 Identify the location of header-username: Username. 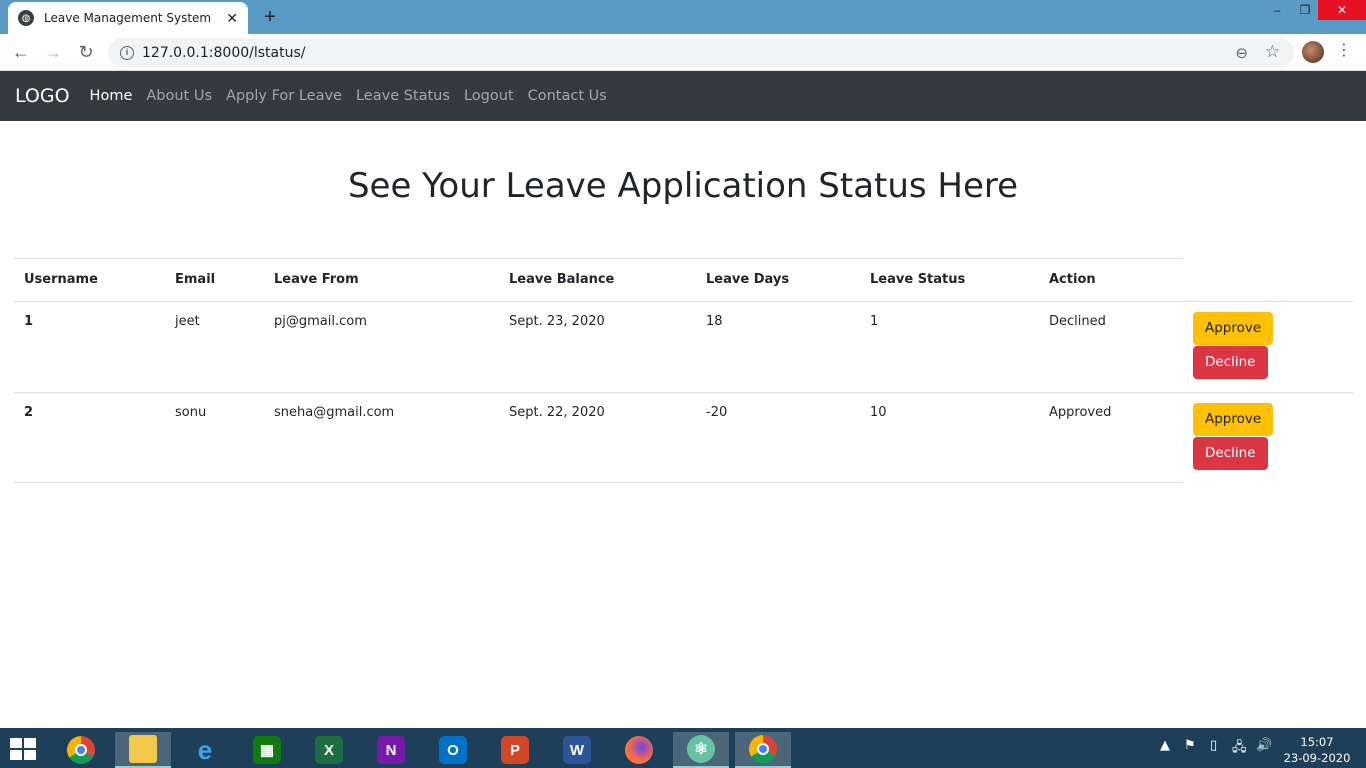
(89, 280).